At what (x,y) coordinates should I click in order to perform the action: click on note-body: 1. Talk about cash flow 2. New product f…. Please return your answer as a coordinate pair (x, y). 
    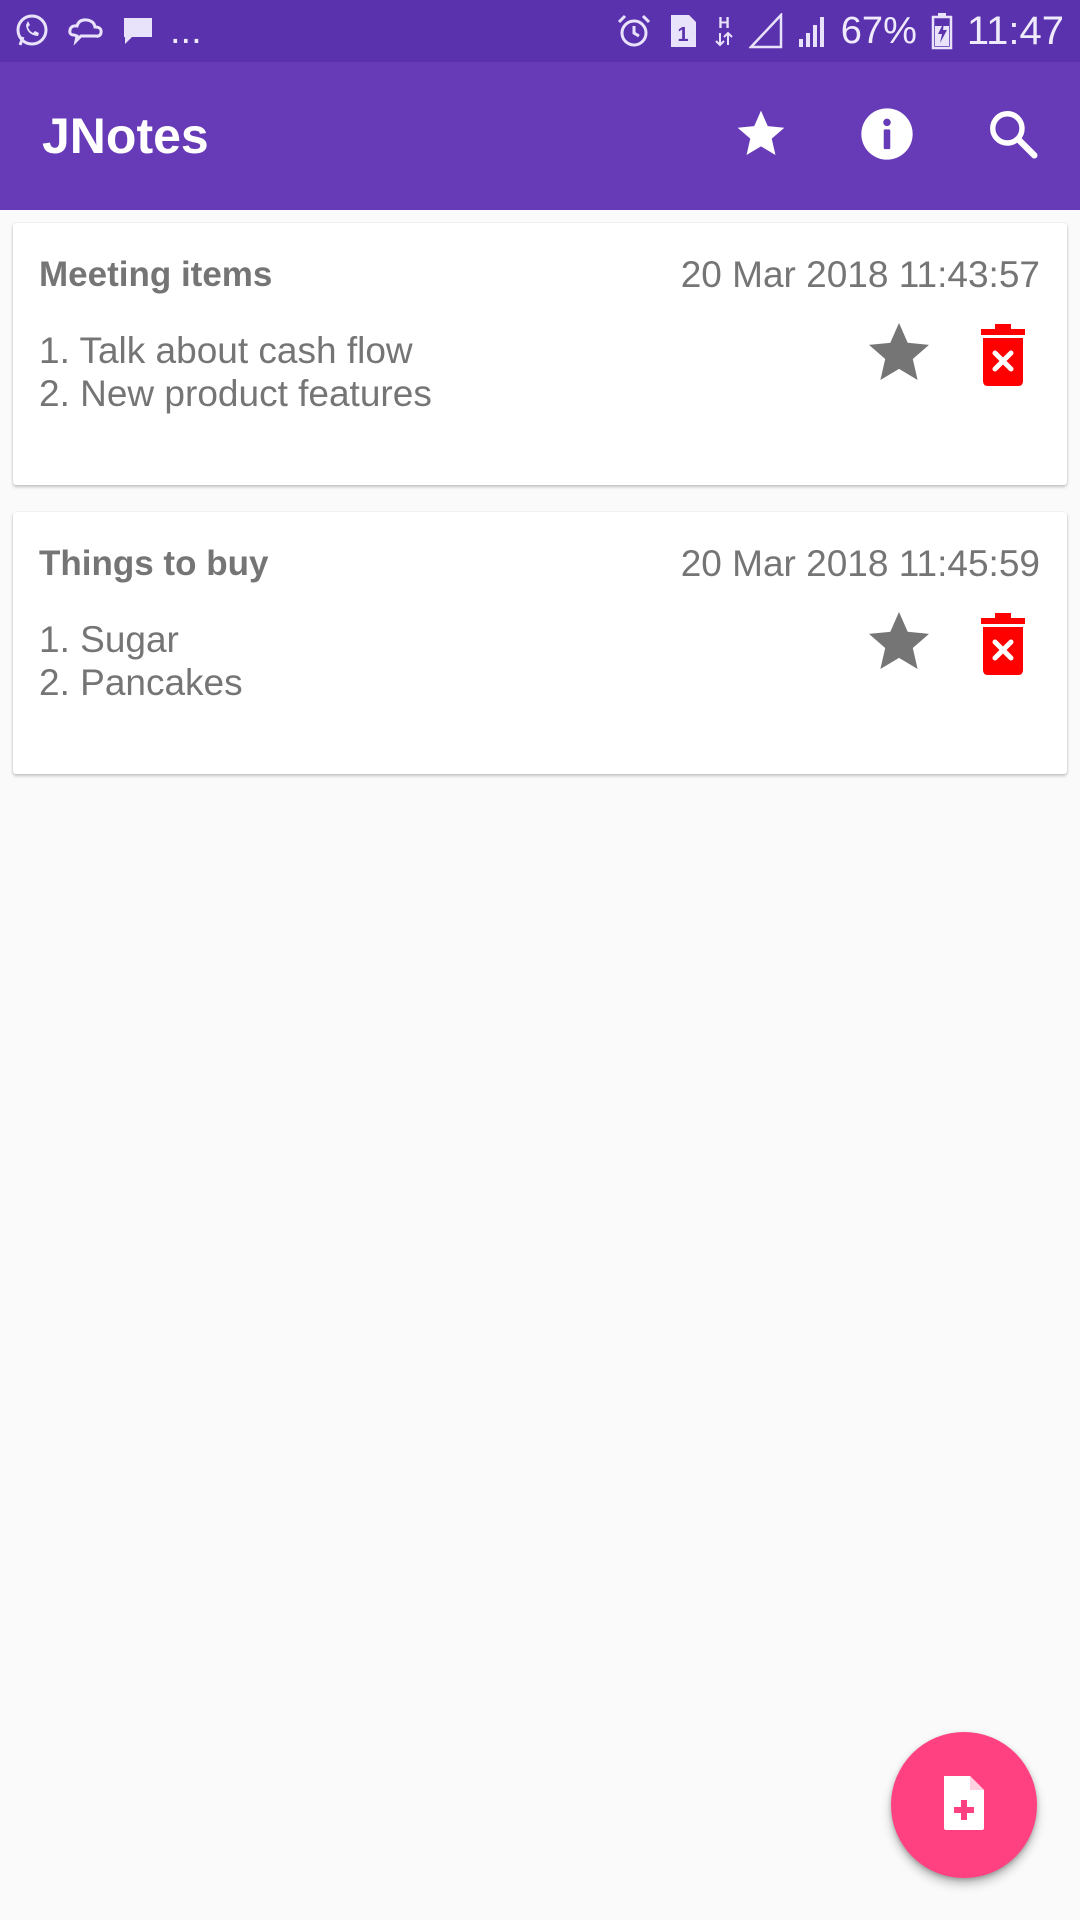
    Looking at the image, I should click on (235, 372).